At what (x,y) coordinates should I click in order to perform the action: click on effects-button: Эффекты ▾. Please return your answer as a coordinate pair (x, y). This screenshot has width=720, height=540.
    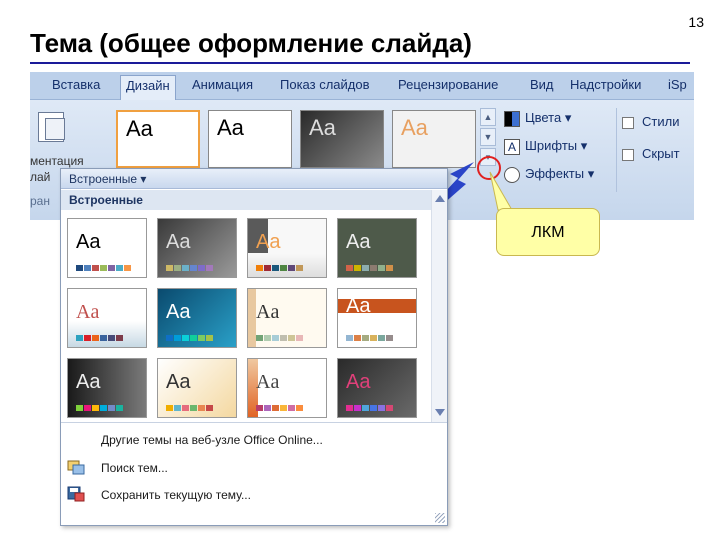
    Looking at the image, I should click on (549, 174).